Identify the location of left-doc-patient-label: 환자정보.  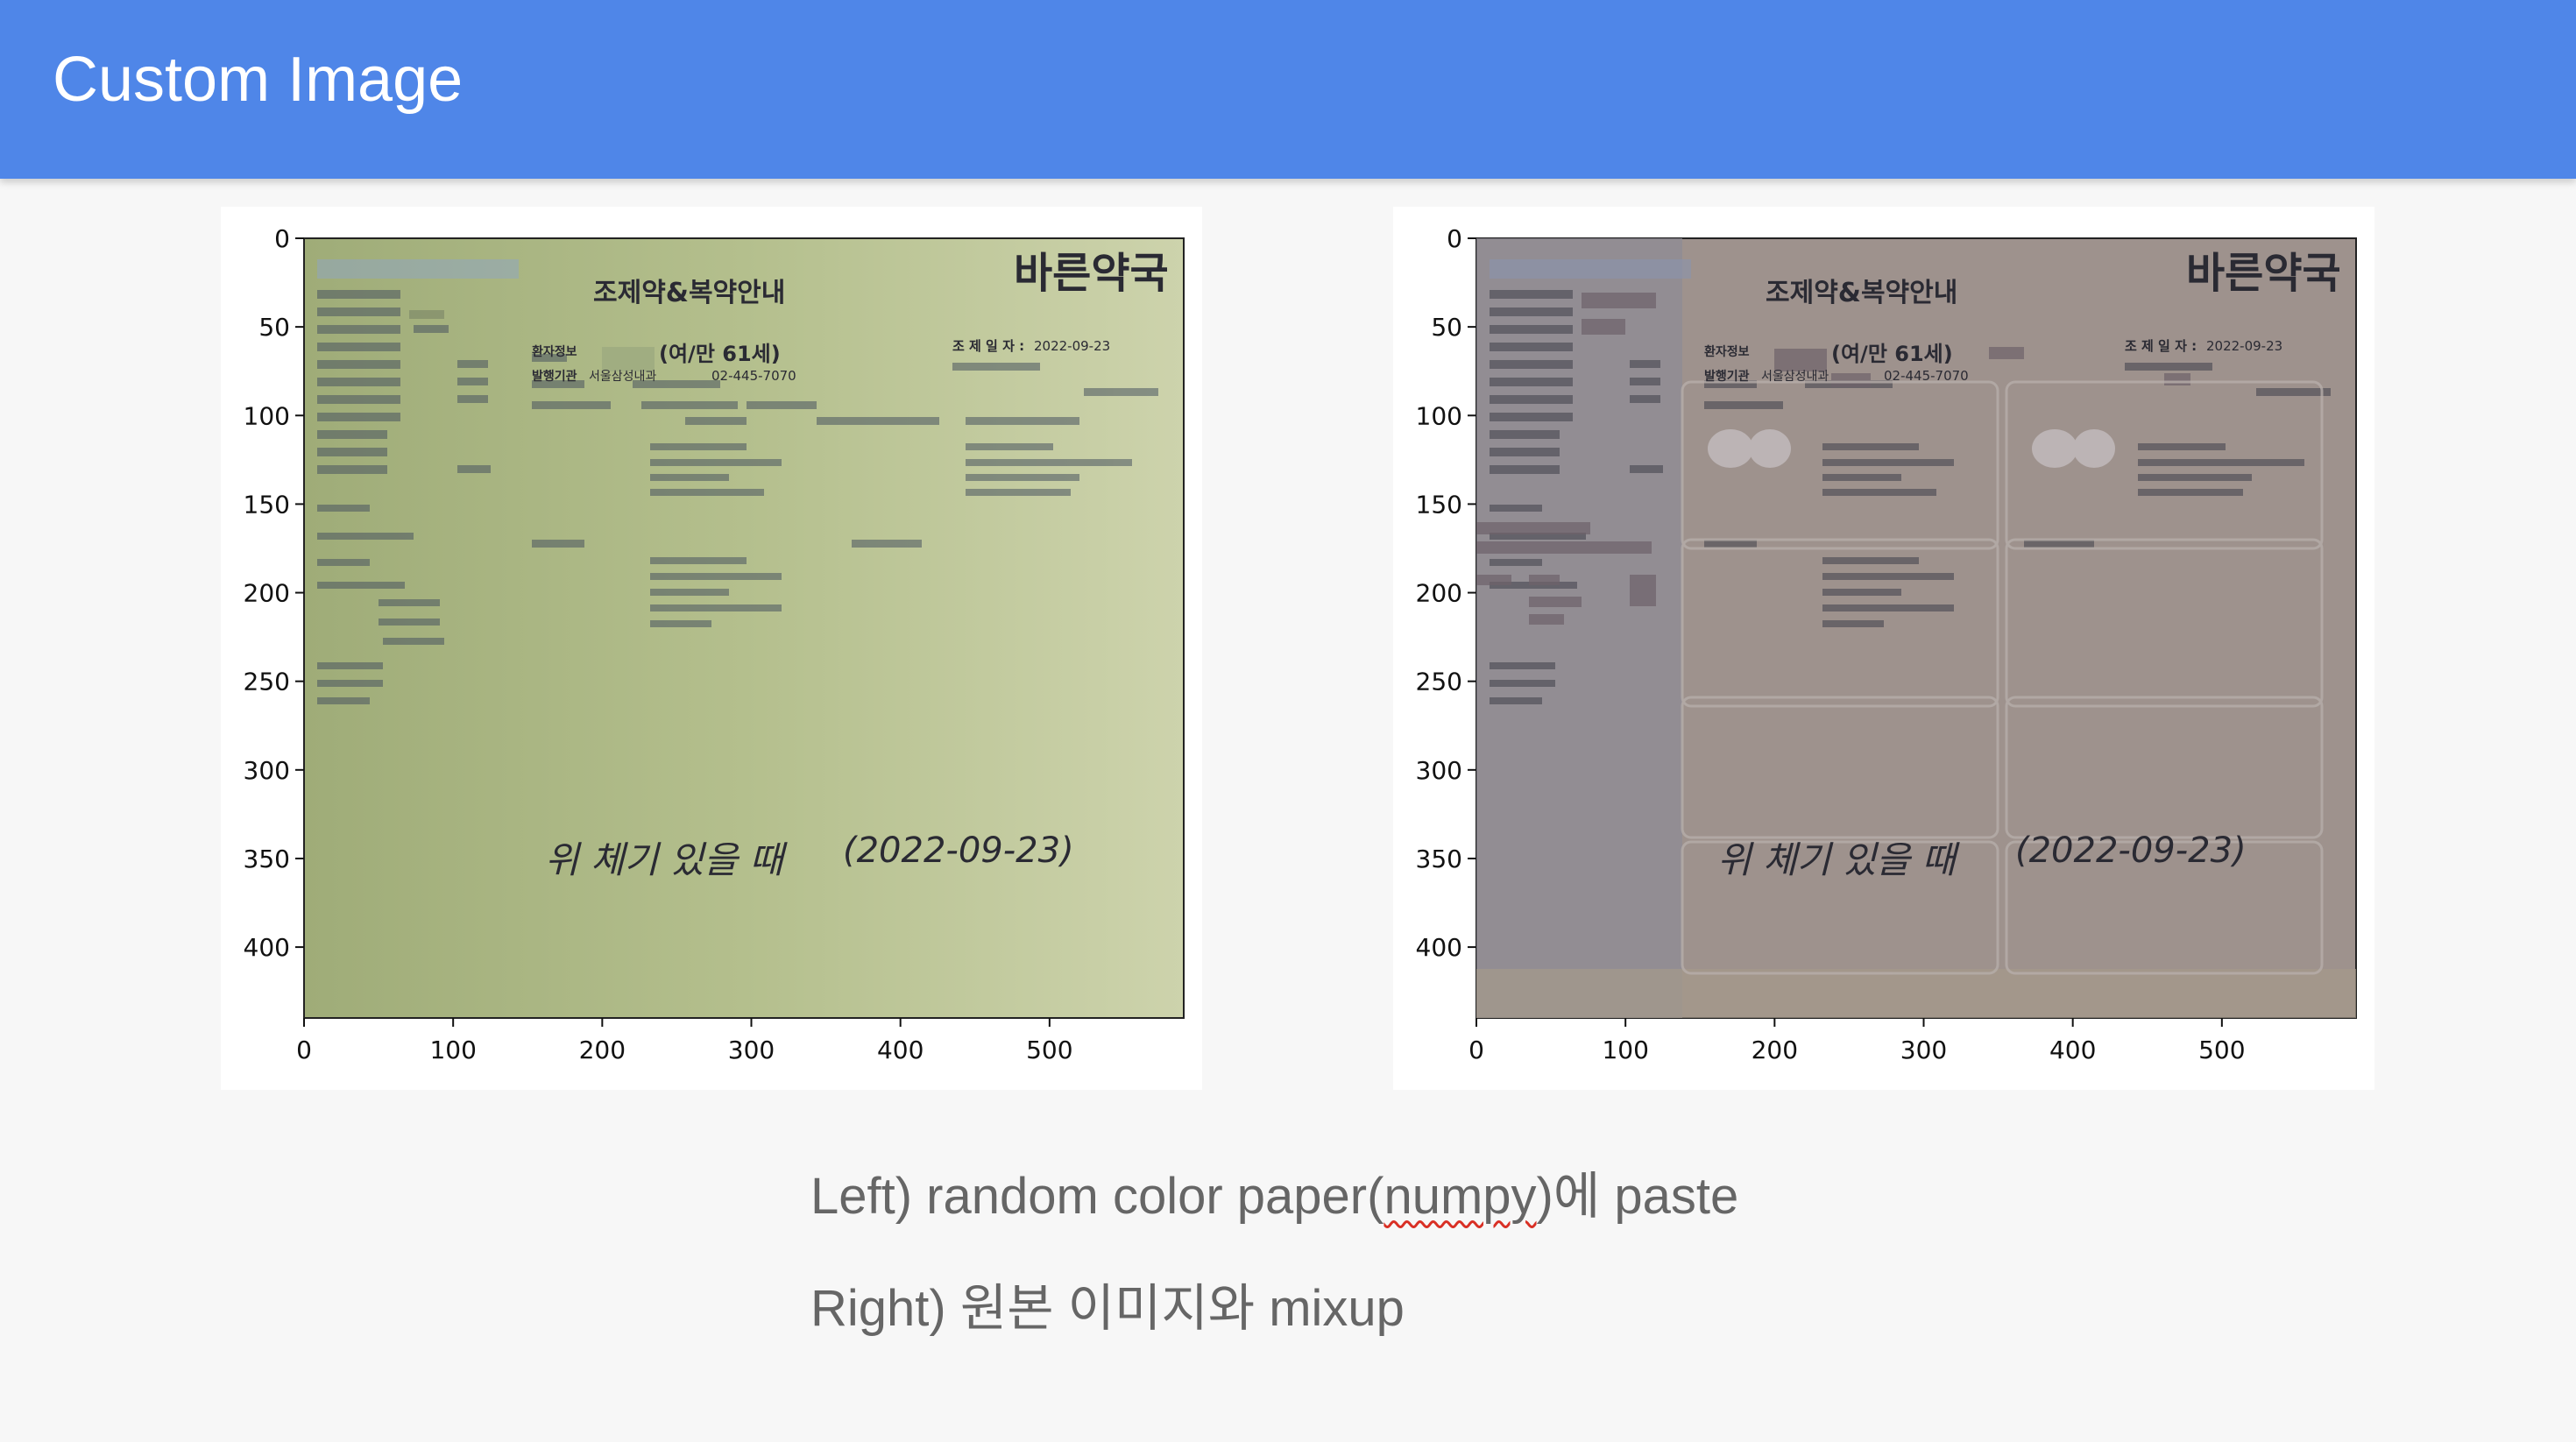
(554, 351).